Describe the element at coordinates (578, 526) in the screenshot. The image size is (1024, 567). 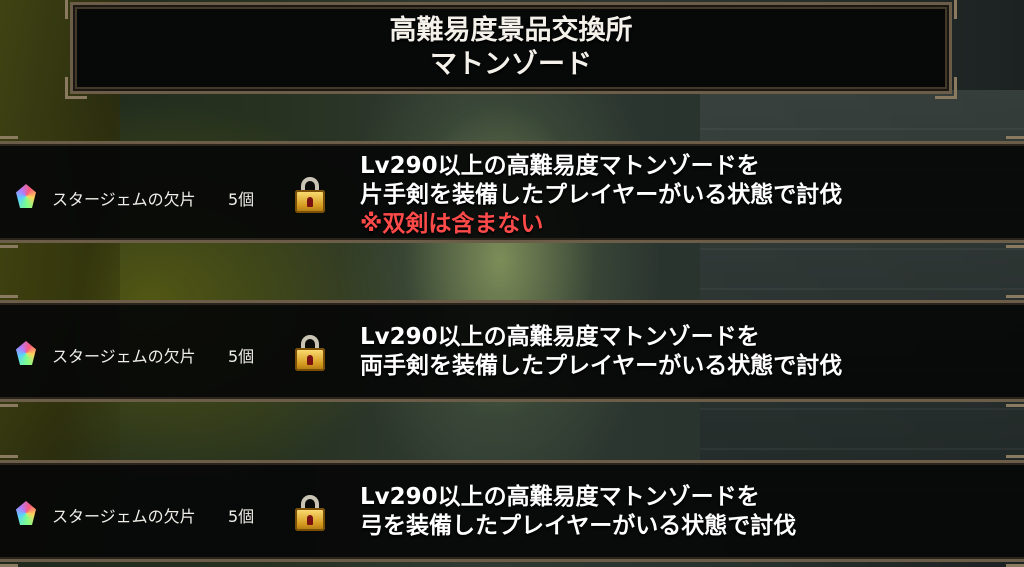
I see `condition-line-2: 弓を装備したプレイヤーがいる状態で討伐` at that location.